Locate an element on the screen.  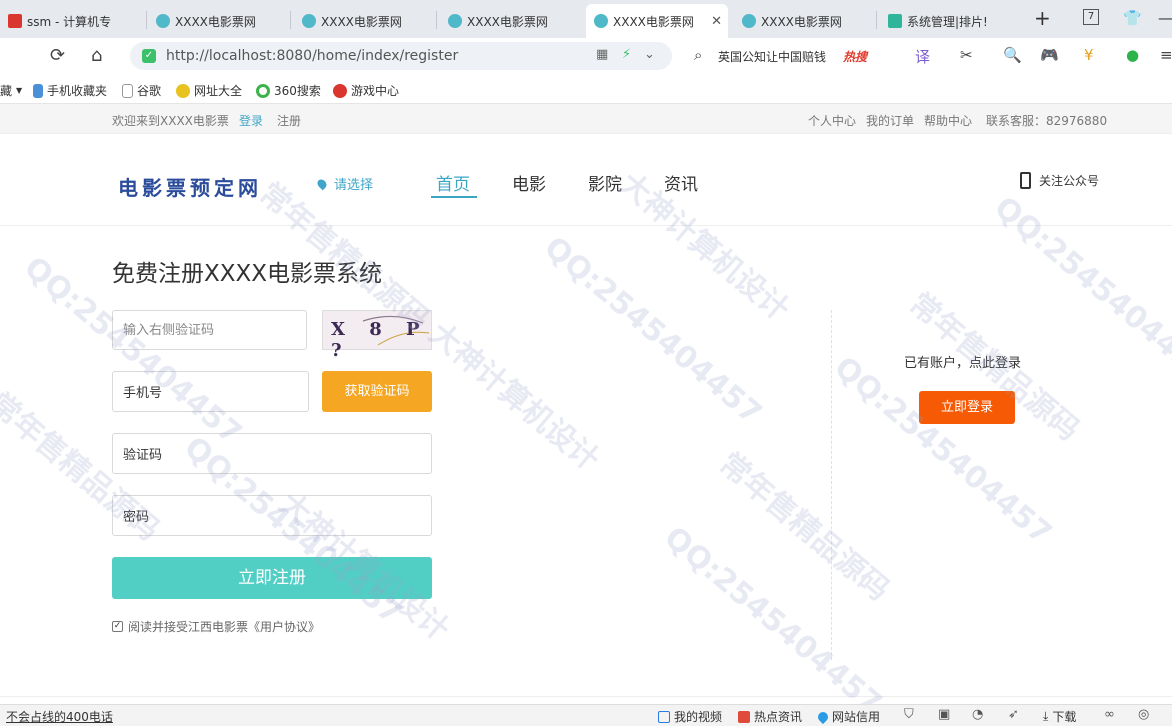
nav-active-underline is located at coordinates (454, 197).